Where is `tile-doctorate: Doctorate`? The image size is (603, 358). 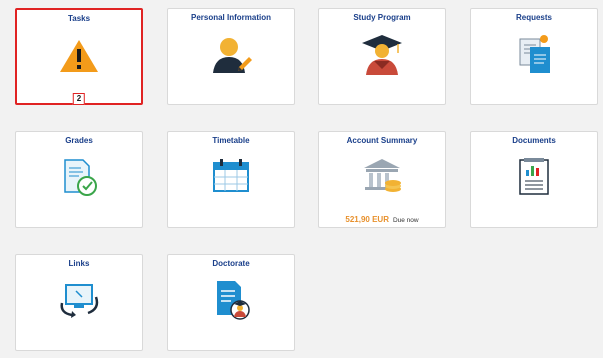
tile-doctorate: Doctorate is located at coordinates (231, 302).